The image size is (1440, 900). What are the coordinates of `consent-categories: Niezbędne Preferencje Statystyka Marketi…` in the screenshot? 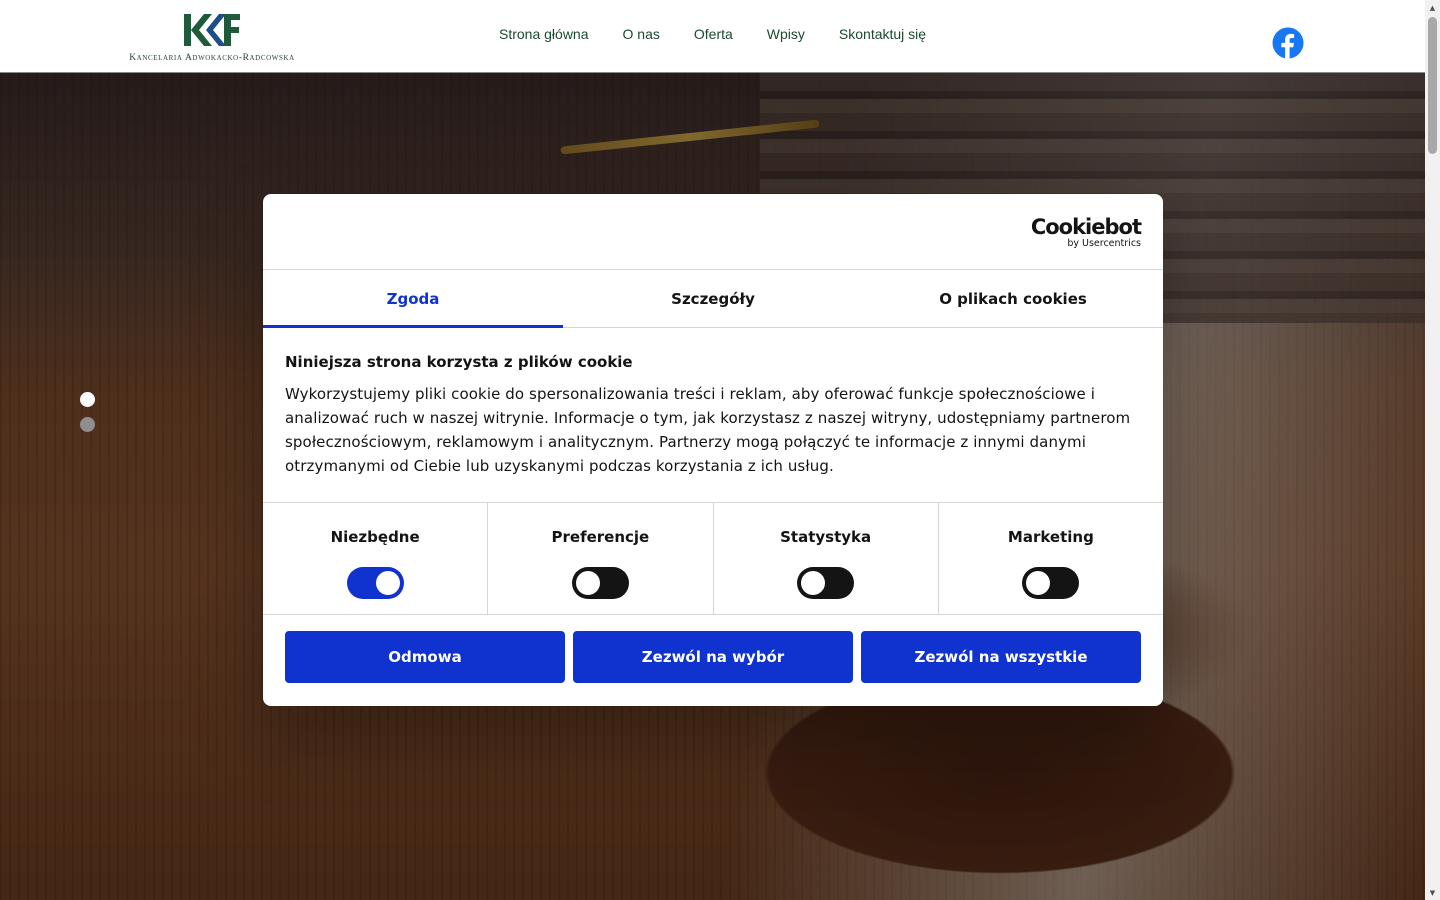 It's located at (713, 558).